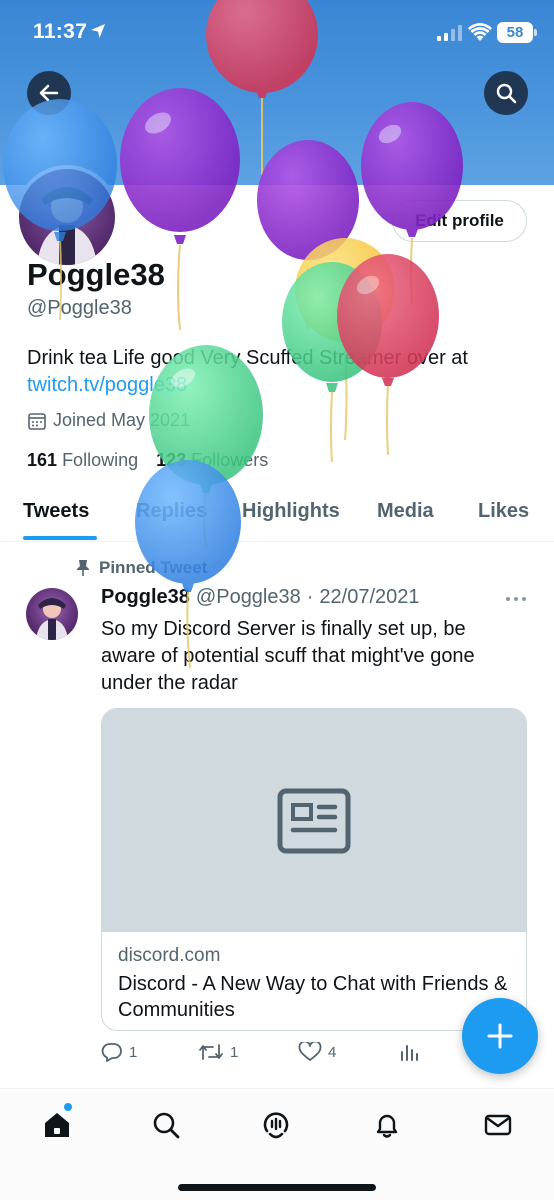 This screenshot has width=554, height=1200. I want to click on home-indicator-bar, so click(277, 1187).